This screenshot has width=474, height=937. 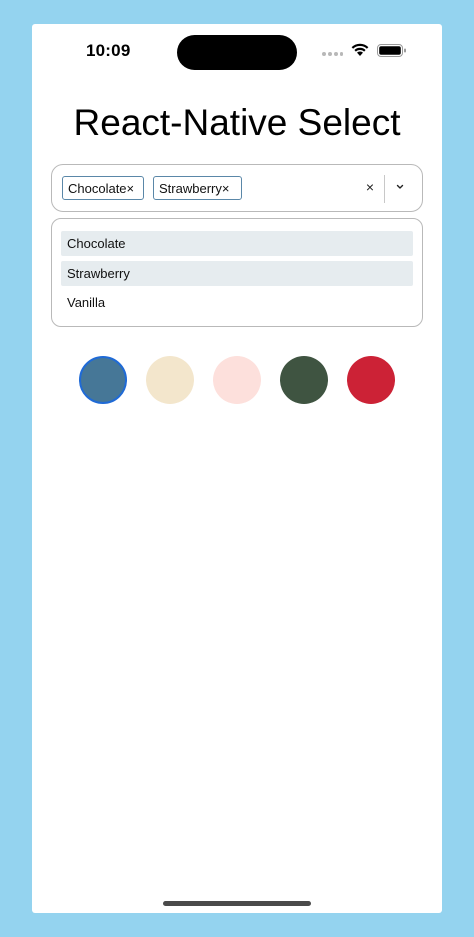 What do you see at coordinates (190, 188) in the screenshot?
I see `chip-label: Strawberry` at bounding box center [190, 188].